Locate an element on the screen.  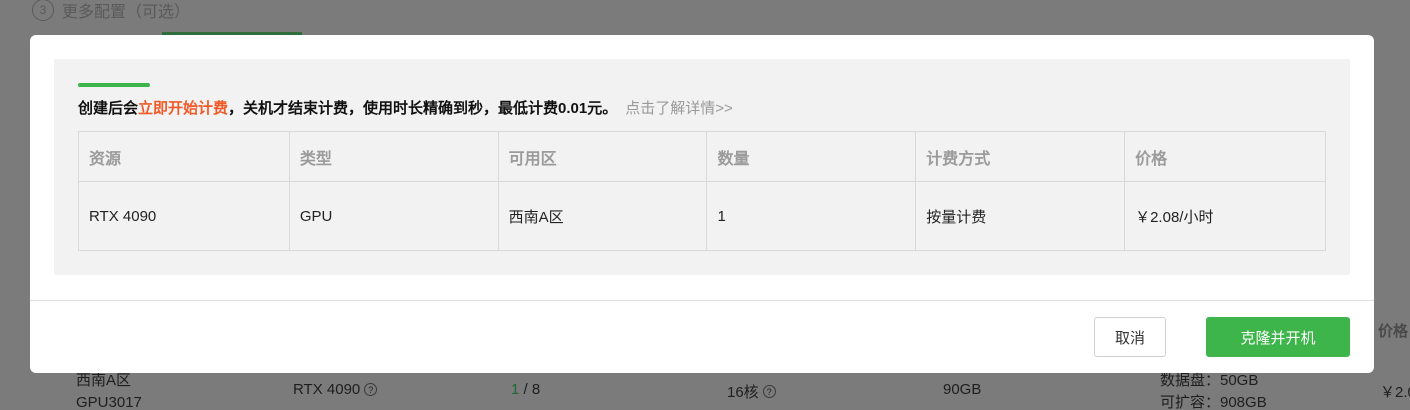
header-price: 价格 is located at coordinates (1225, 156).